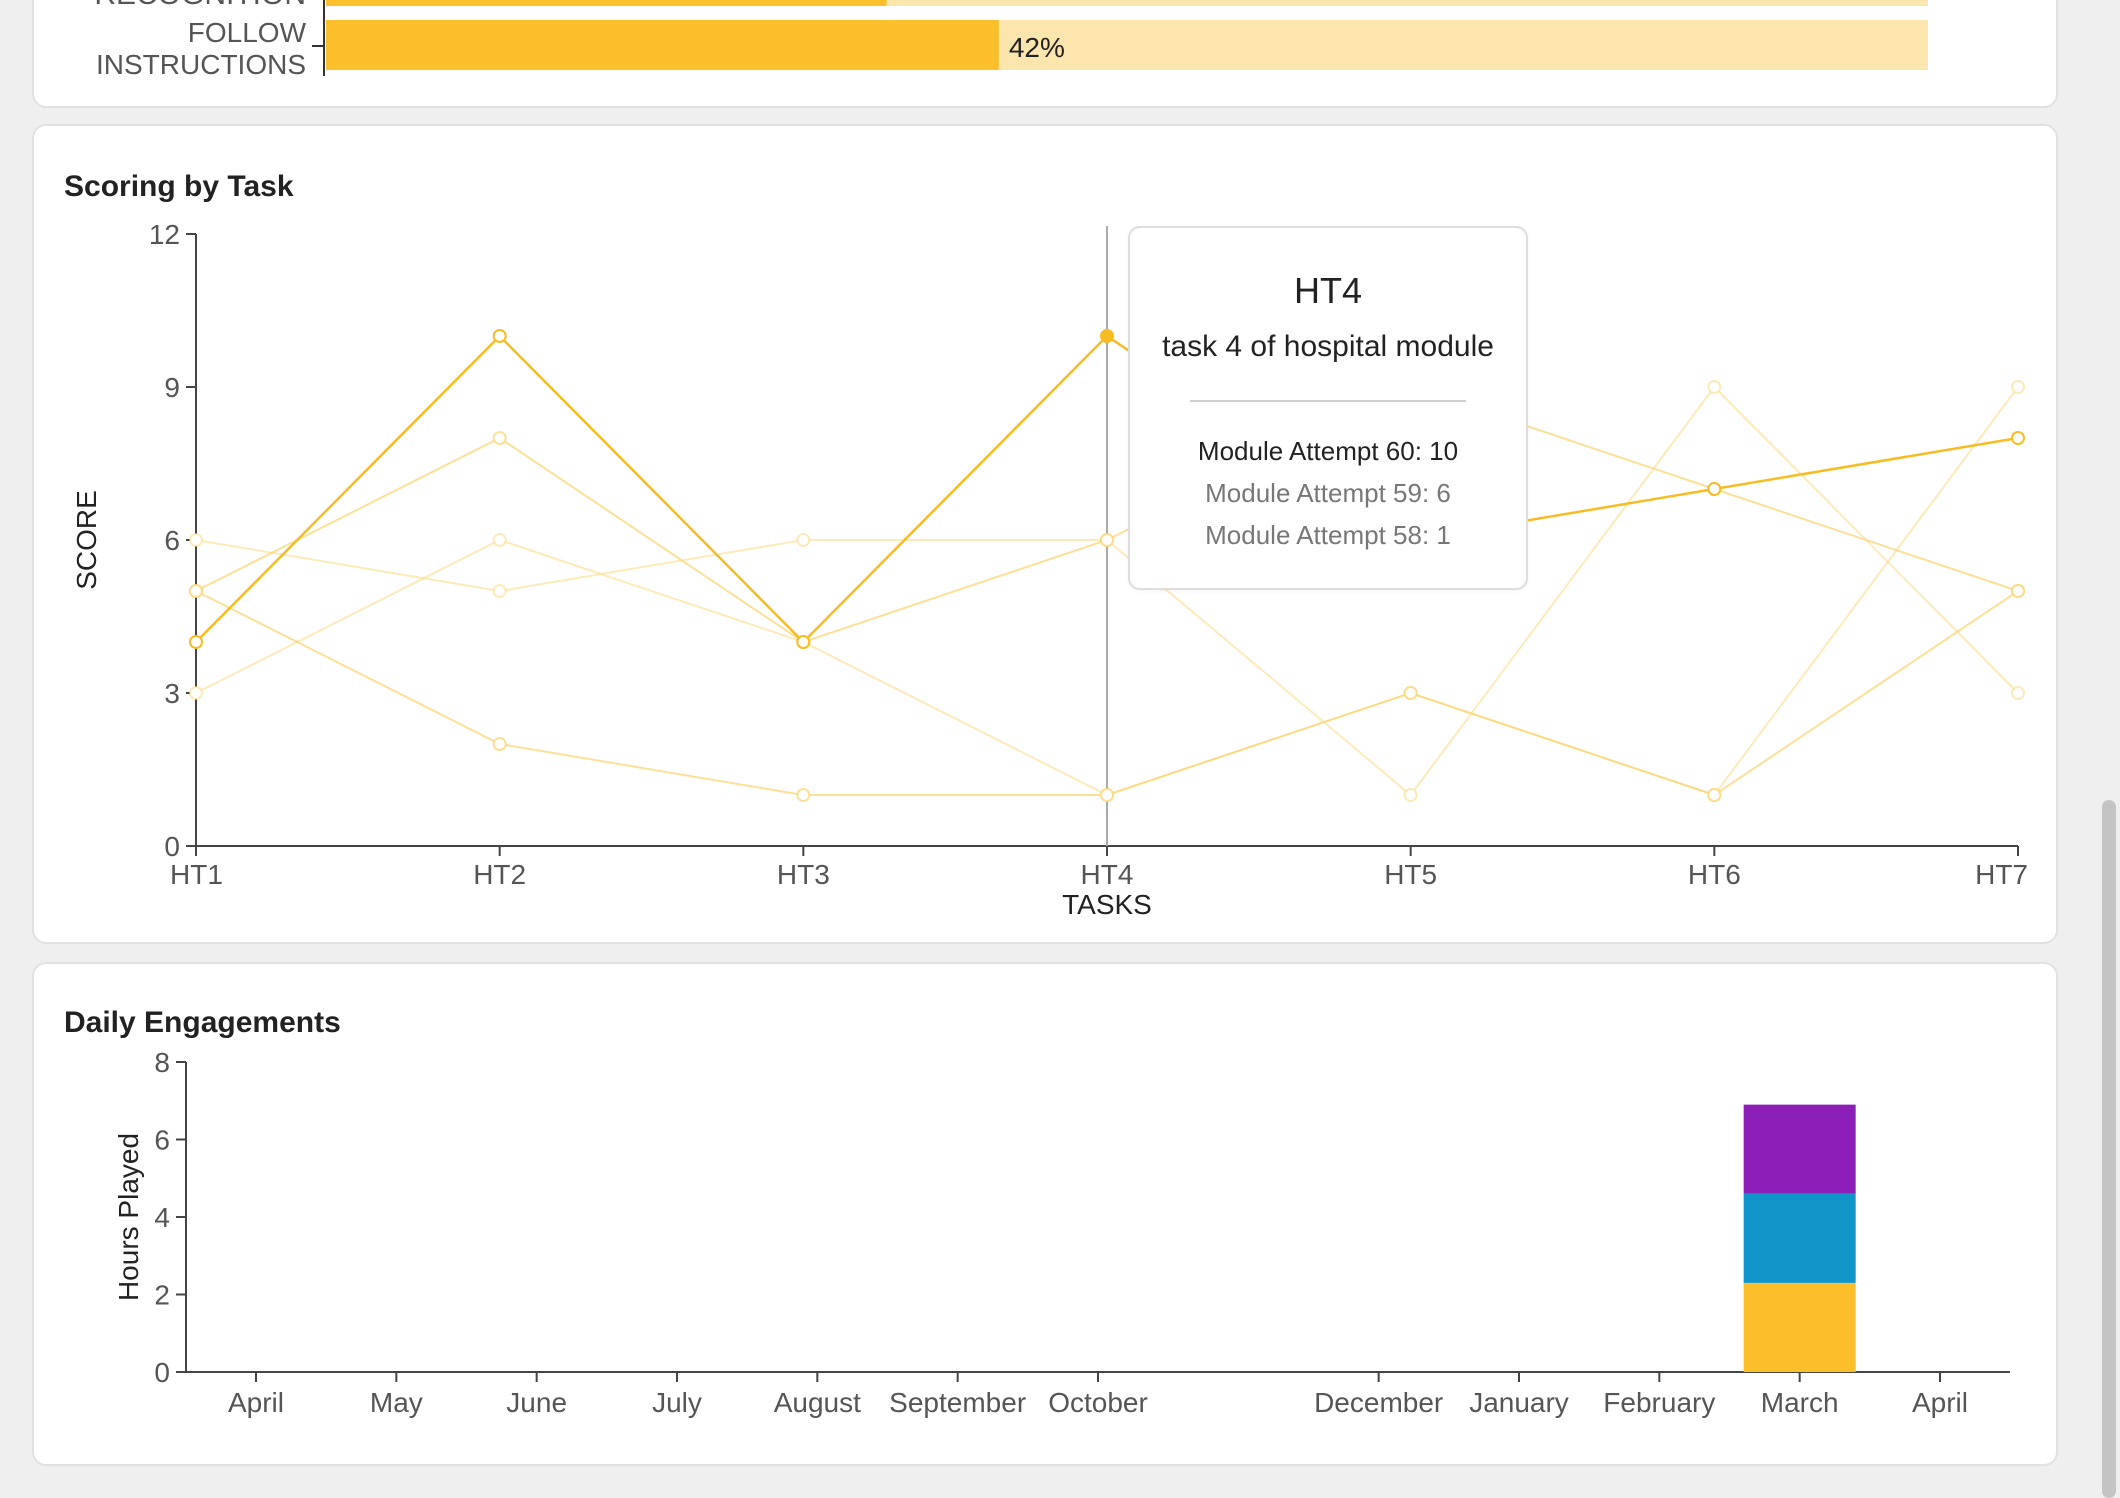 The image size is (2120, 1498). I want to click on y-axis-label: Hours Played, so click(128, 1217).